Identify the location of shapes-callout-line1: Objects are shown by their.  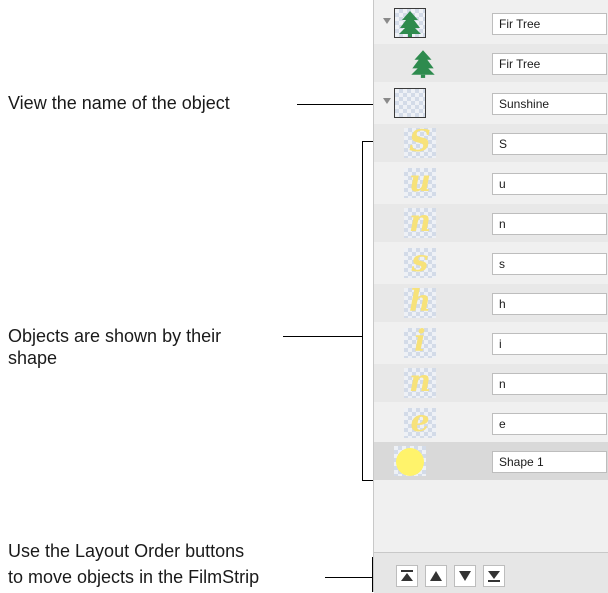
(115, 336).